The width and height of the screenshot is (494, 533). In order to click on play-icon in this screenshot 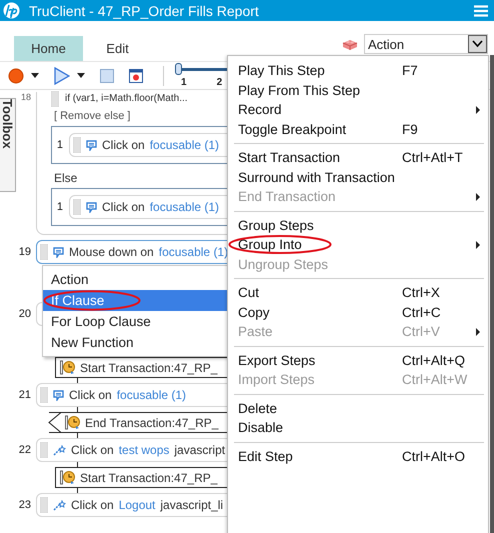, I will do `click(62, 75)`.